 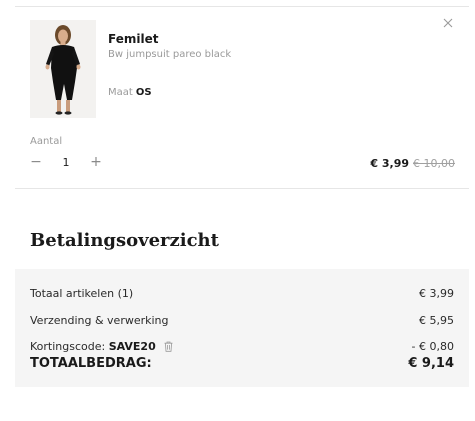 I want to click on price-current: € 3,99, so click(x=389, y=163).